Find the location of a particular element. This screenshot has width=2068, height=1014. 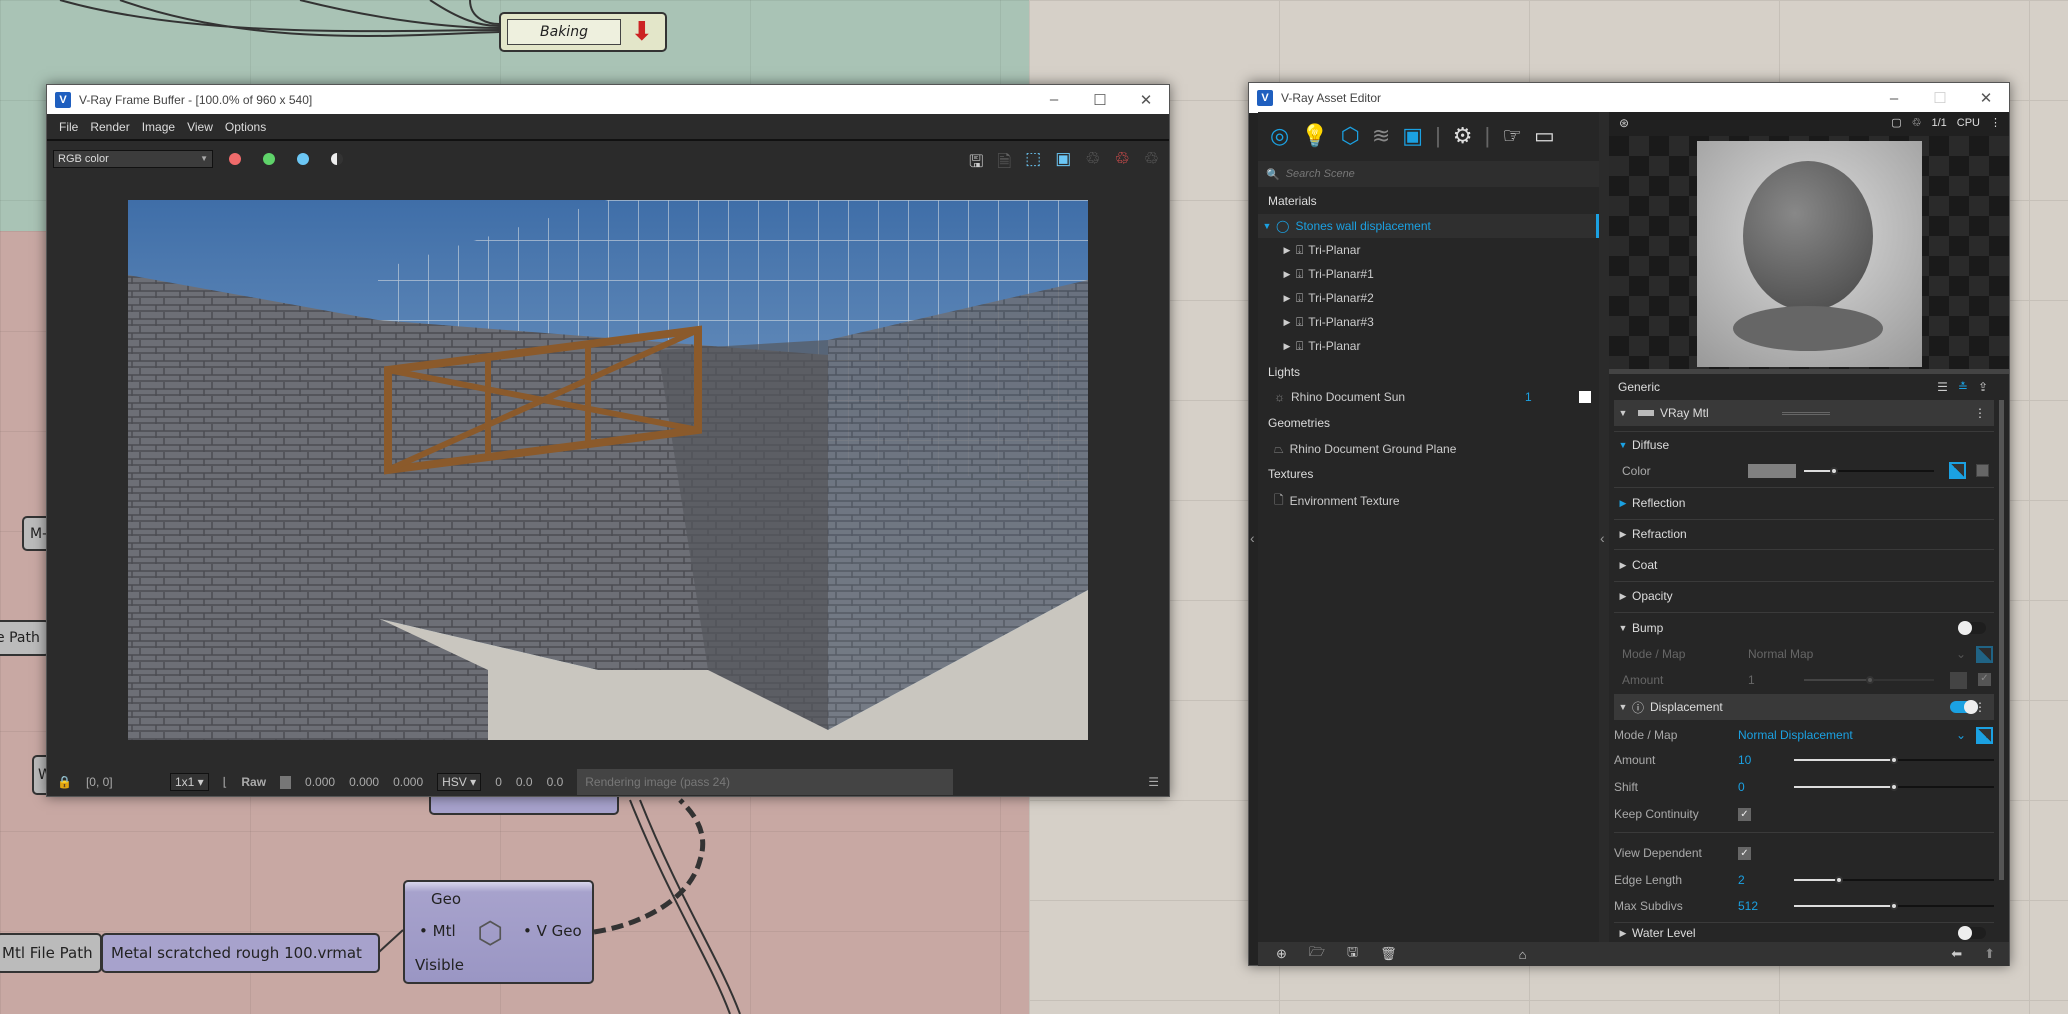

displacement-header: ▼ ⓘ Displacement ⋮ is located at coordinates (1804, 707).